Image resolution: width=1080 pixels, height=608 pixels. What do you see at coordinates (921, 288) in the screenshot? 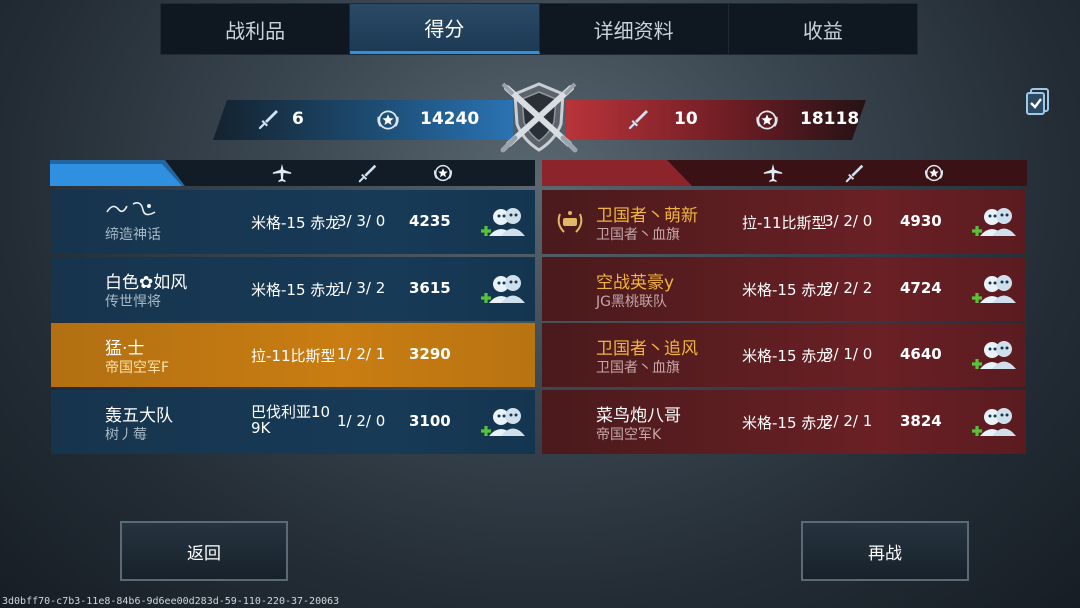
I see `player-points: 4724` at bounding box center [921, 288].